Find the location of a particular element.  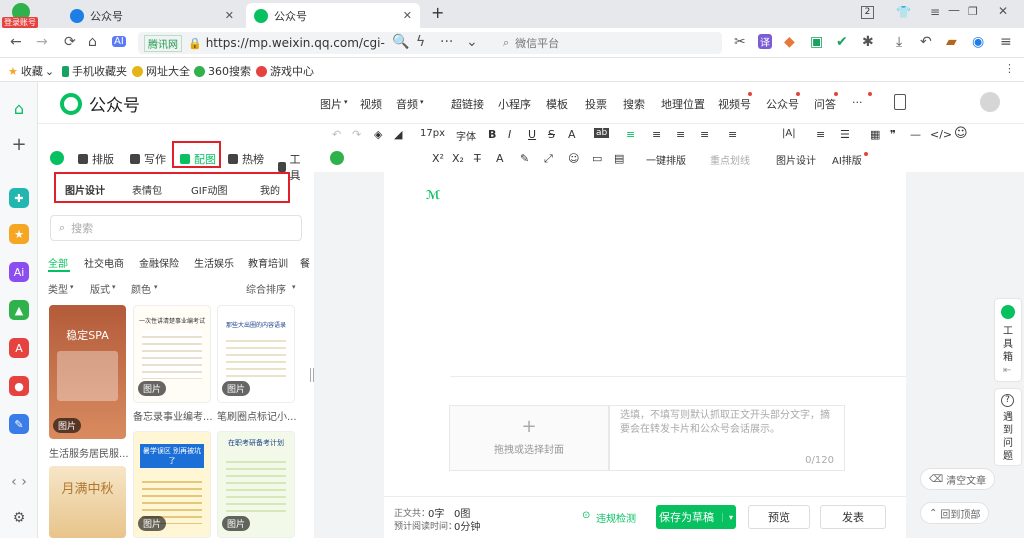

strike-button: S is located at coordinates (551, 134).